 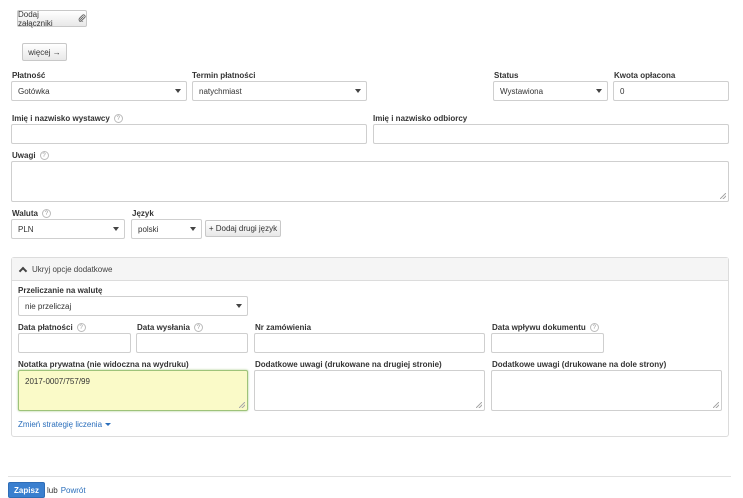 I want to click on notes-textarea, so click(x=370, y=181).